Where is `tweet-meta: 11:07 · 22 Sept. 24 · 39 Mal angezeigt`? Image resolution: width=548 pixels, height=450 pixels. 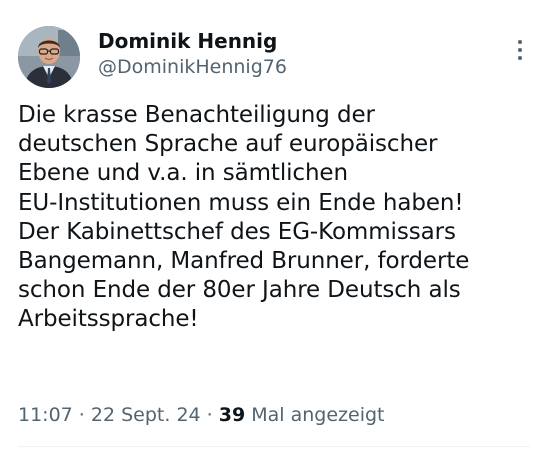 tweet-meta: 11:07 · 22 Sept. 24 · 39 Mal angezeigt is located at coordinates (201, 415).